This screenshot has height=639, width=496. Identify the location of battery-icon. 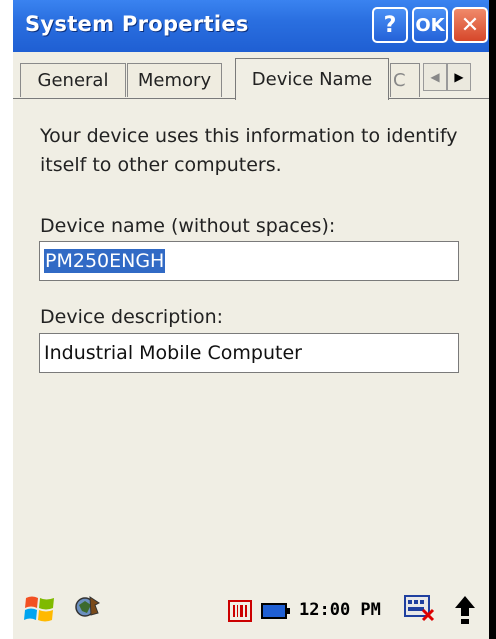
(276, 611).